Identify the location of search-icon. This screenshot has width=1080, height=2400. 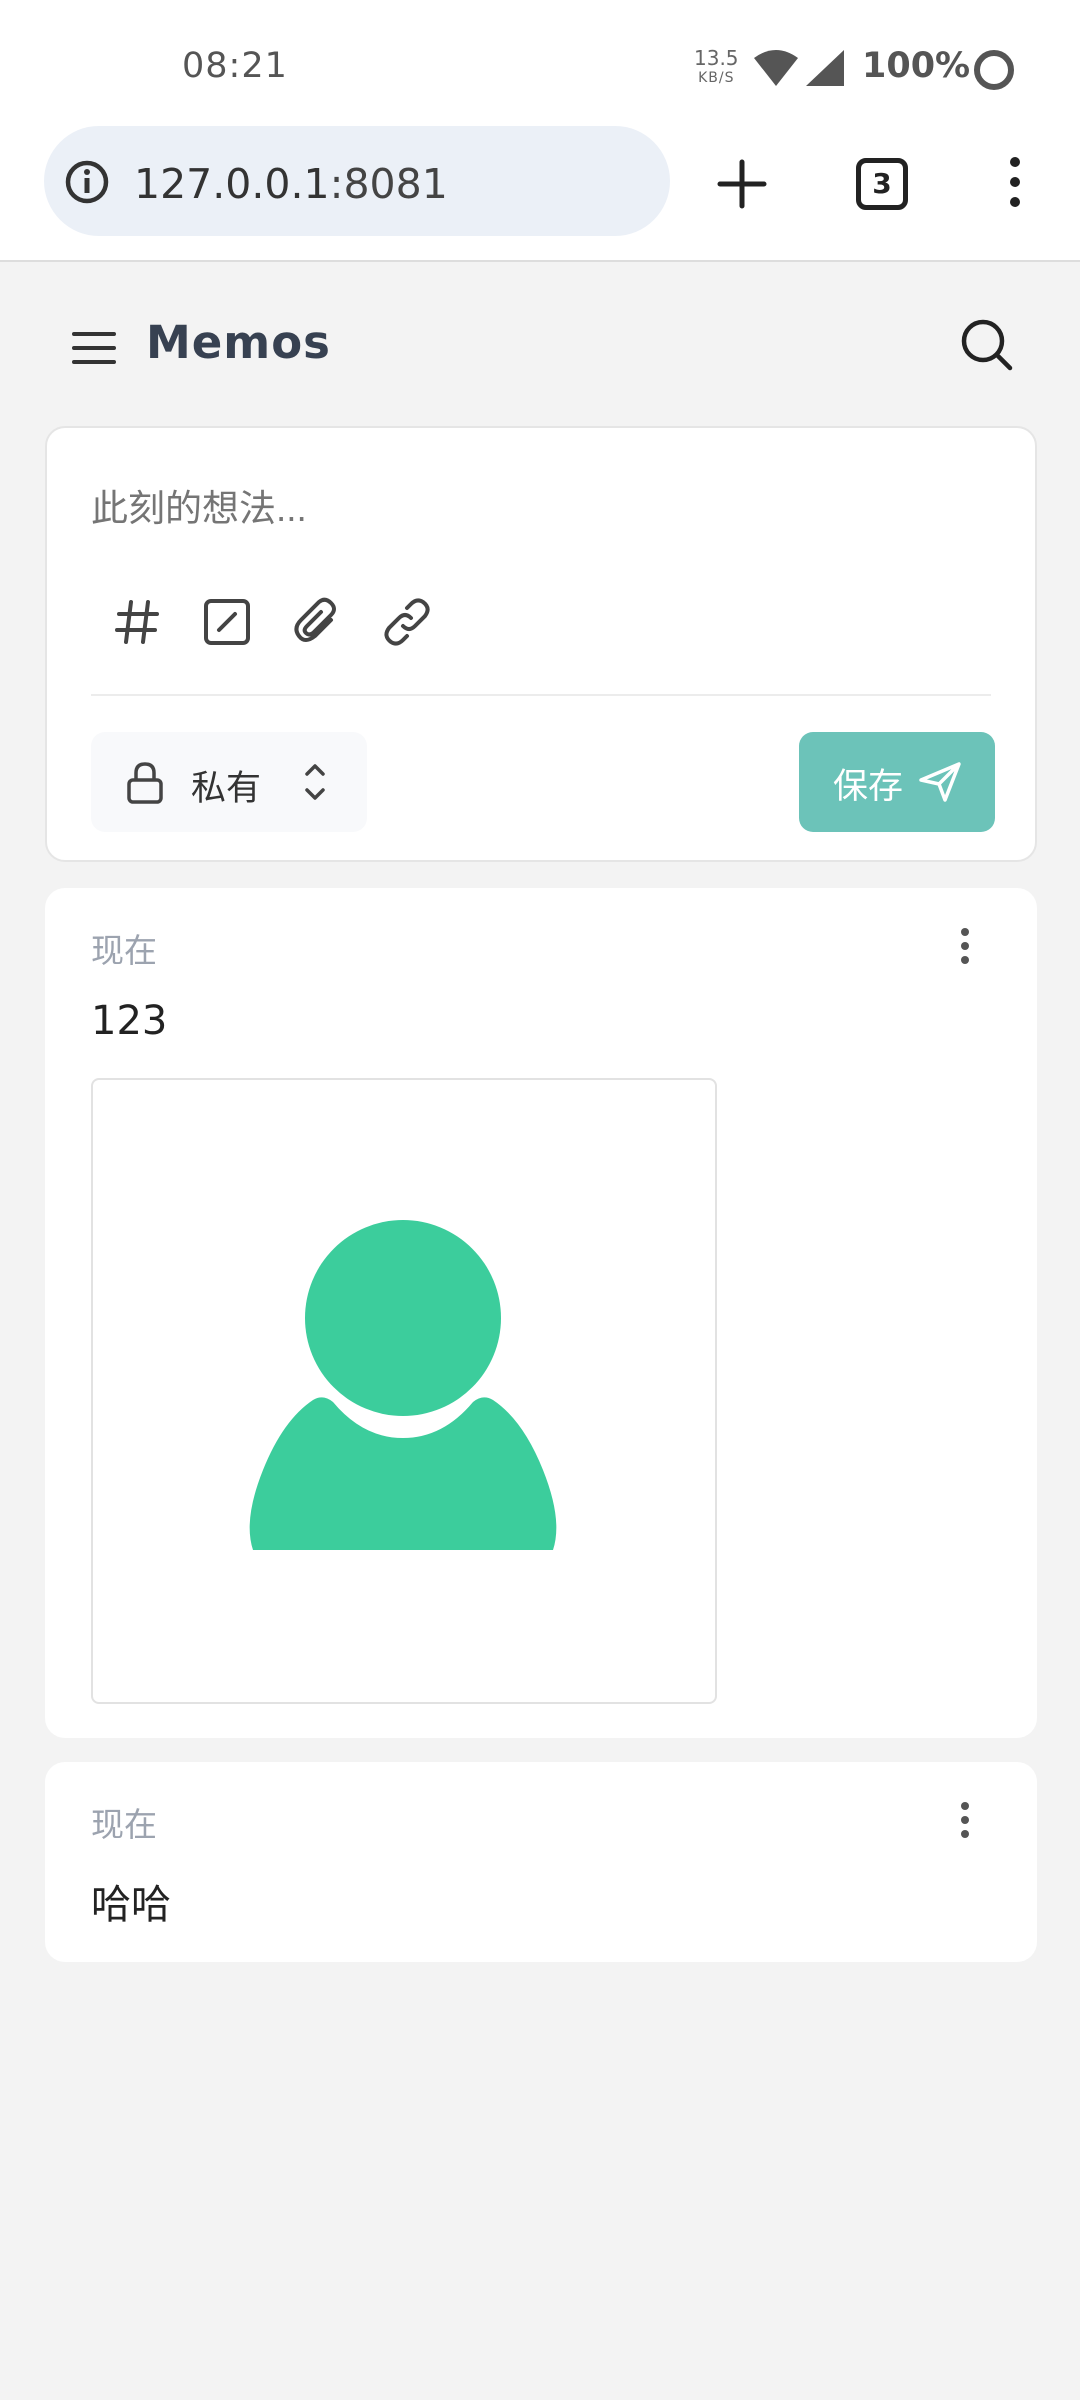
(987, 345).